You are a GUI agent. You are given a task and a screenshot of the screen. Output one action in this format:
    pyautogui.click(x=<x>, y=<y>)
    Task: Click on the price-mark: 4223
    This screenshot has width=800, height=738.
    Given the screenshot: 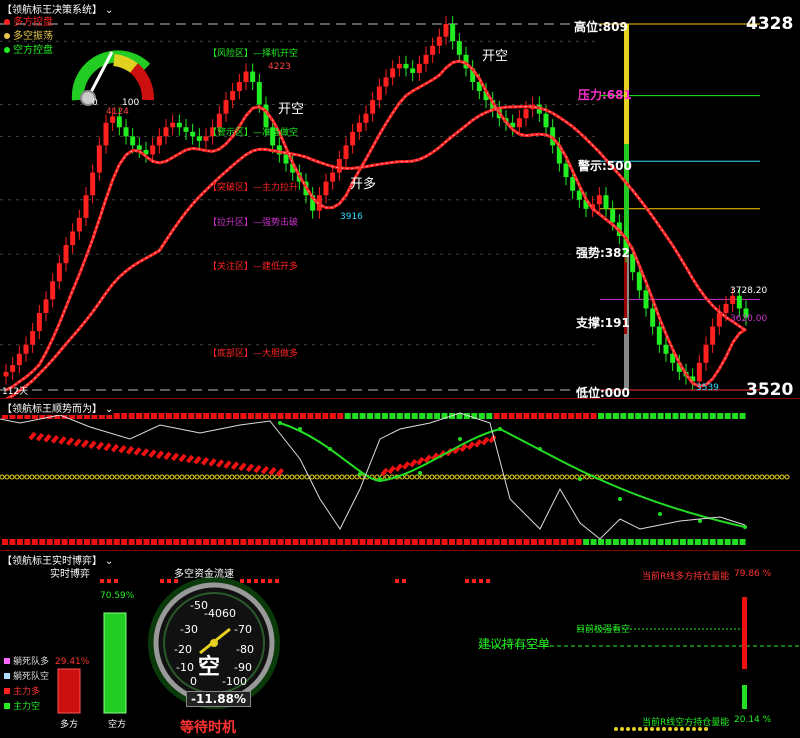 What is the action you would take?
    pyautogui.click(x=279, y=67)
    